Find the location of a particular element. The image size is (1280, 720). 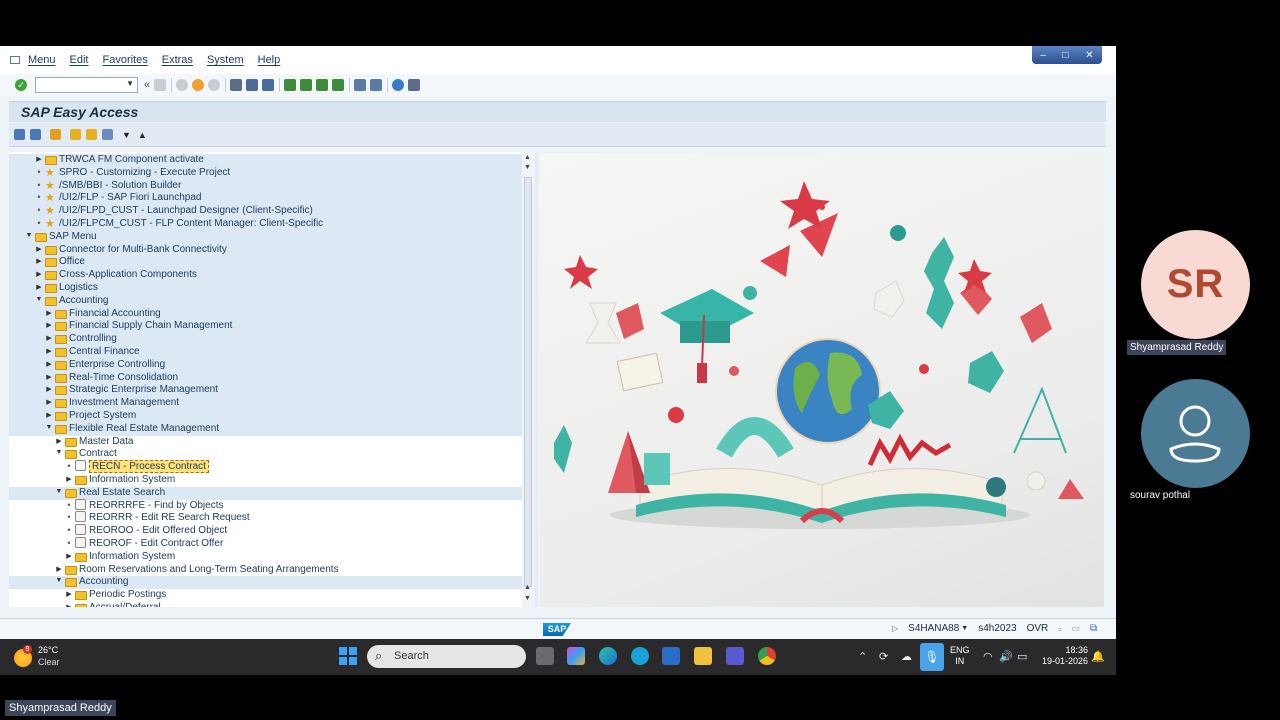

sap-logon-icon is located at coordinates (671, 656).